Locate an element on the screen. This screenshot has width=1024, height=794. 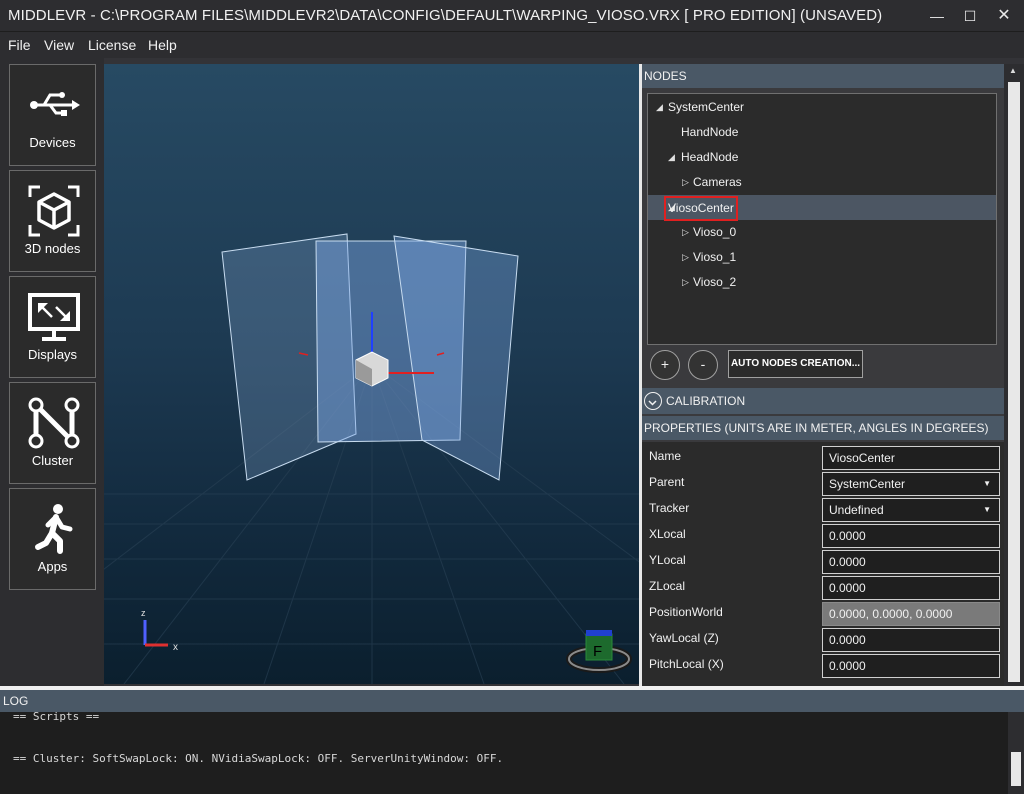
menu-file: File is located at coordinates (19, 45).